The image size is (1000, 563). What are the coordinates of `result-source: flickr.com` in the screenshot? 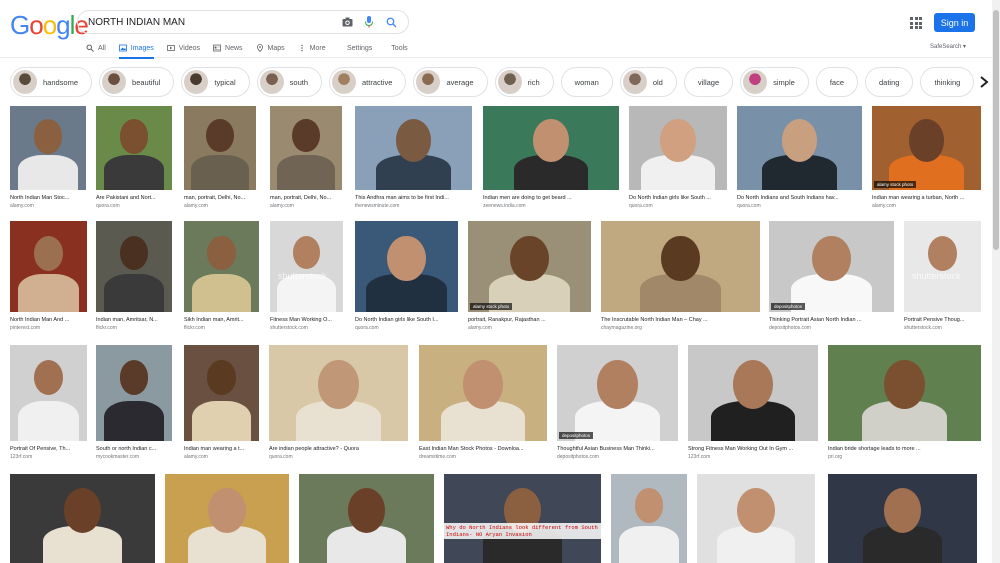 It's located at (134, 328).